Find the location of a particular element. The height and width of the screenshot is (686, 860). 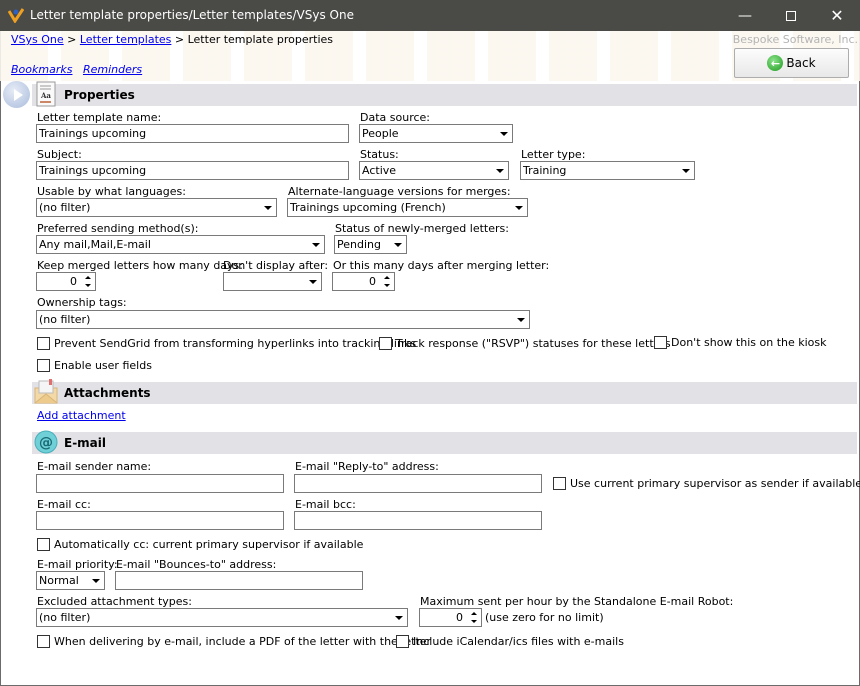

document-icon: Aa is located at coordinates (46, 94).